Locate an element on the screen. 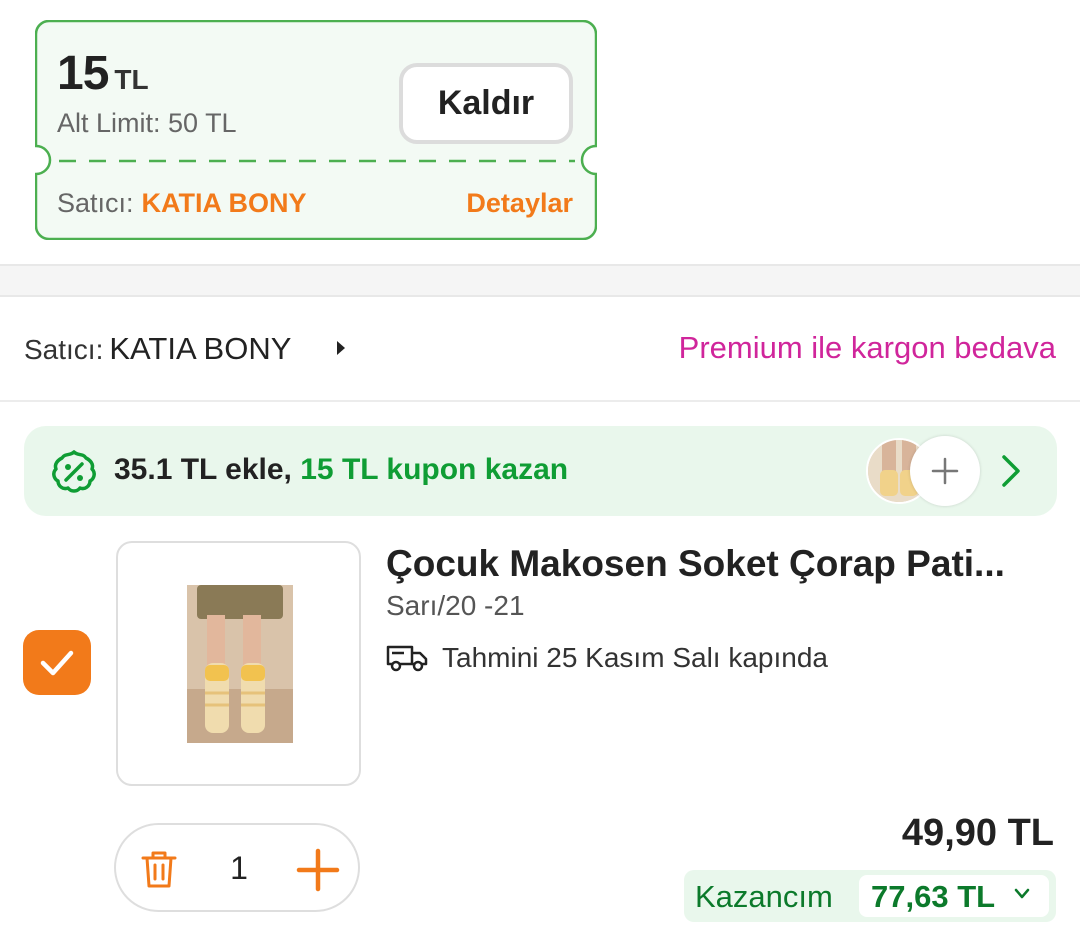  product-price: 49,90 TL is located at coordinates (977, 833).